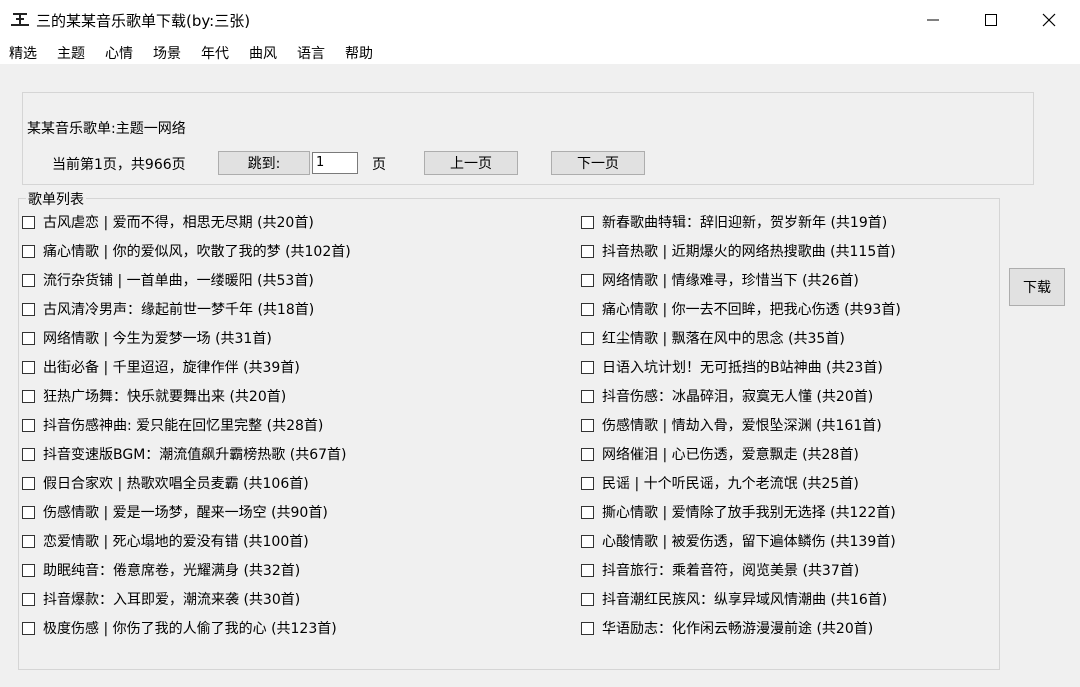 This screenshot has height=687, width=1080. I want to click on playlist-item: 伤感情歌 | 情劫入骨，爱恨坠深渊 (共161首), so click(731, 425).